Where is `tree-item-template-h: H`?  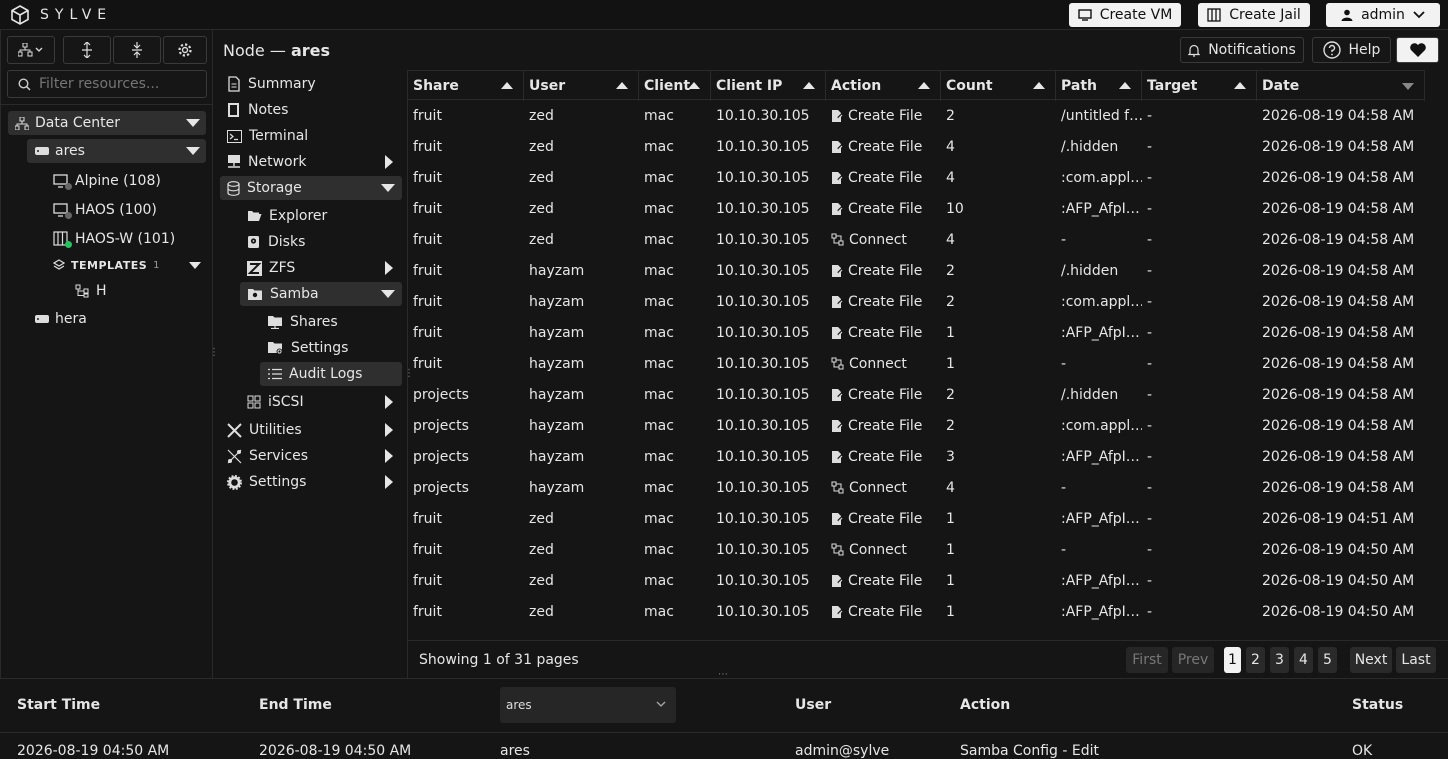 tree-item-template-h: H is located at coordinates (91, 291).